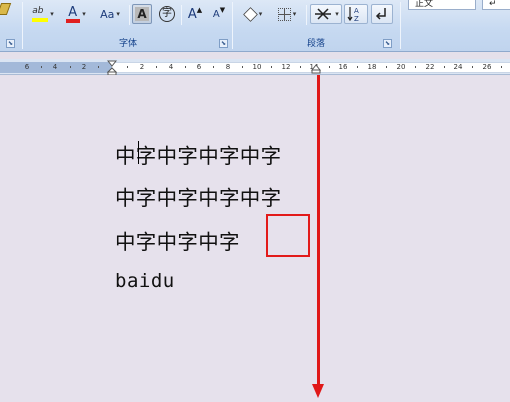 The width and height of the screenshot is (510, 402). Describe the element at coordinates (138, 152) in the screenshot. I see `text-caret` at that location.